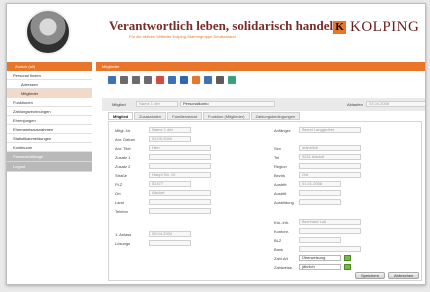  What do you see at coordinates (320, 202) in the screenshot?
I see `education-field` at bounding box center [320, 202].